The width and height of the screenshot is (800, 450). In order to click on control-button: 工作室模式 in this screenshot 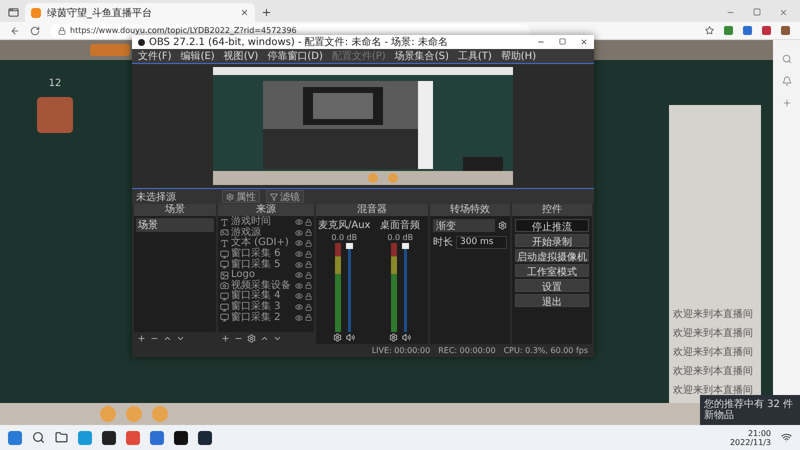, I will do `click(552, 270)`.